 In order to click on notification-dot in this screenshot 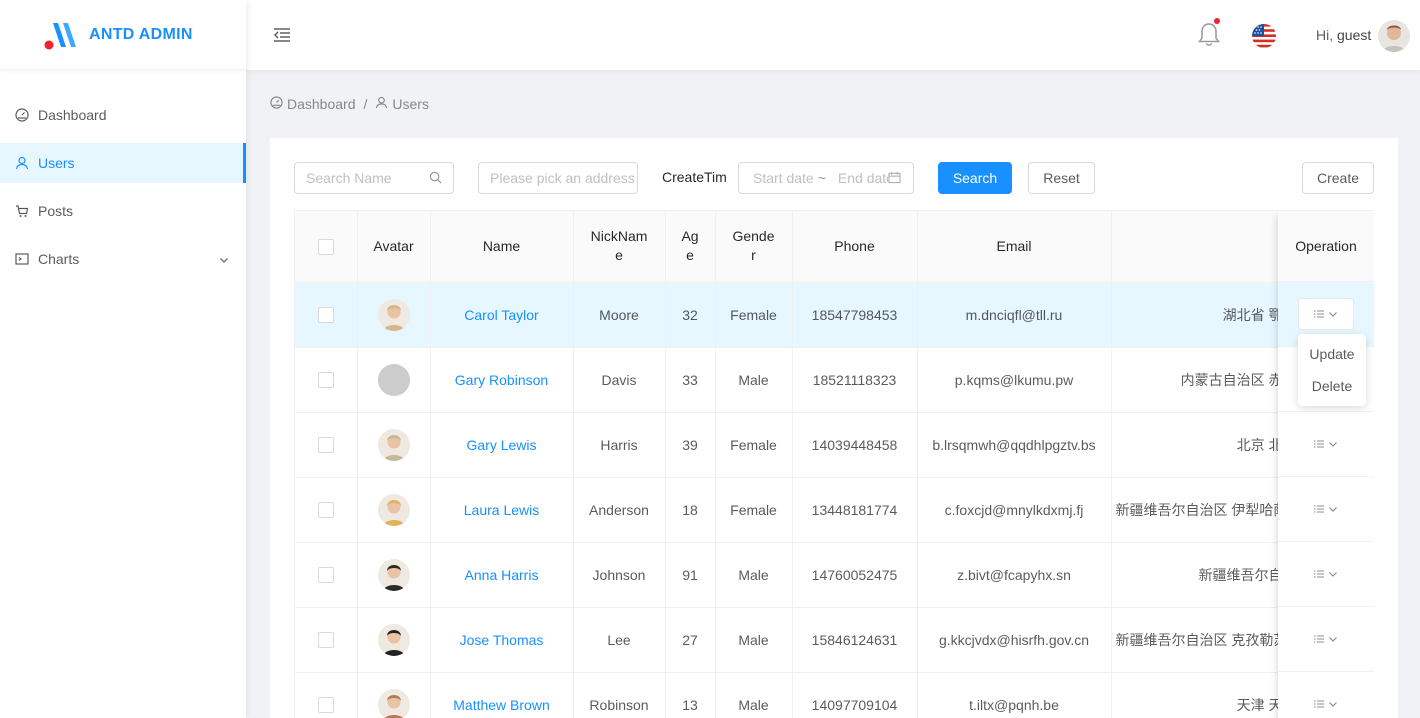, I will do `click(1217, 21)`.